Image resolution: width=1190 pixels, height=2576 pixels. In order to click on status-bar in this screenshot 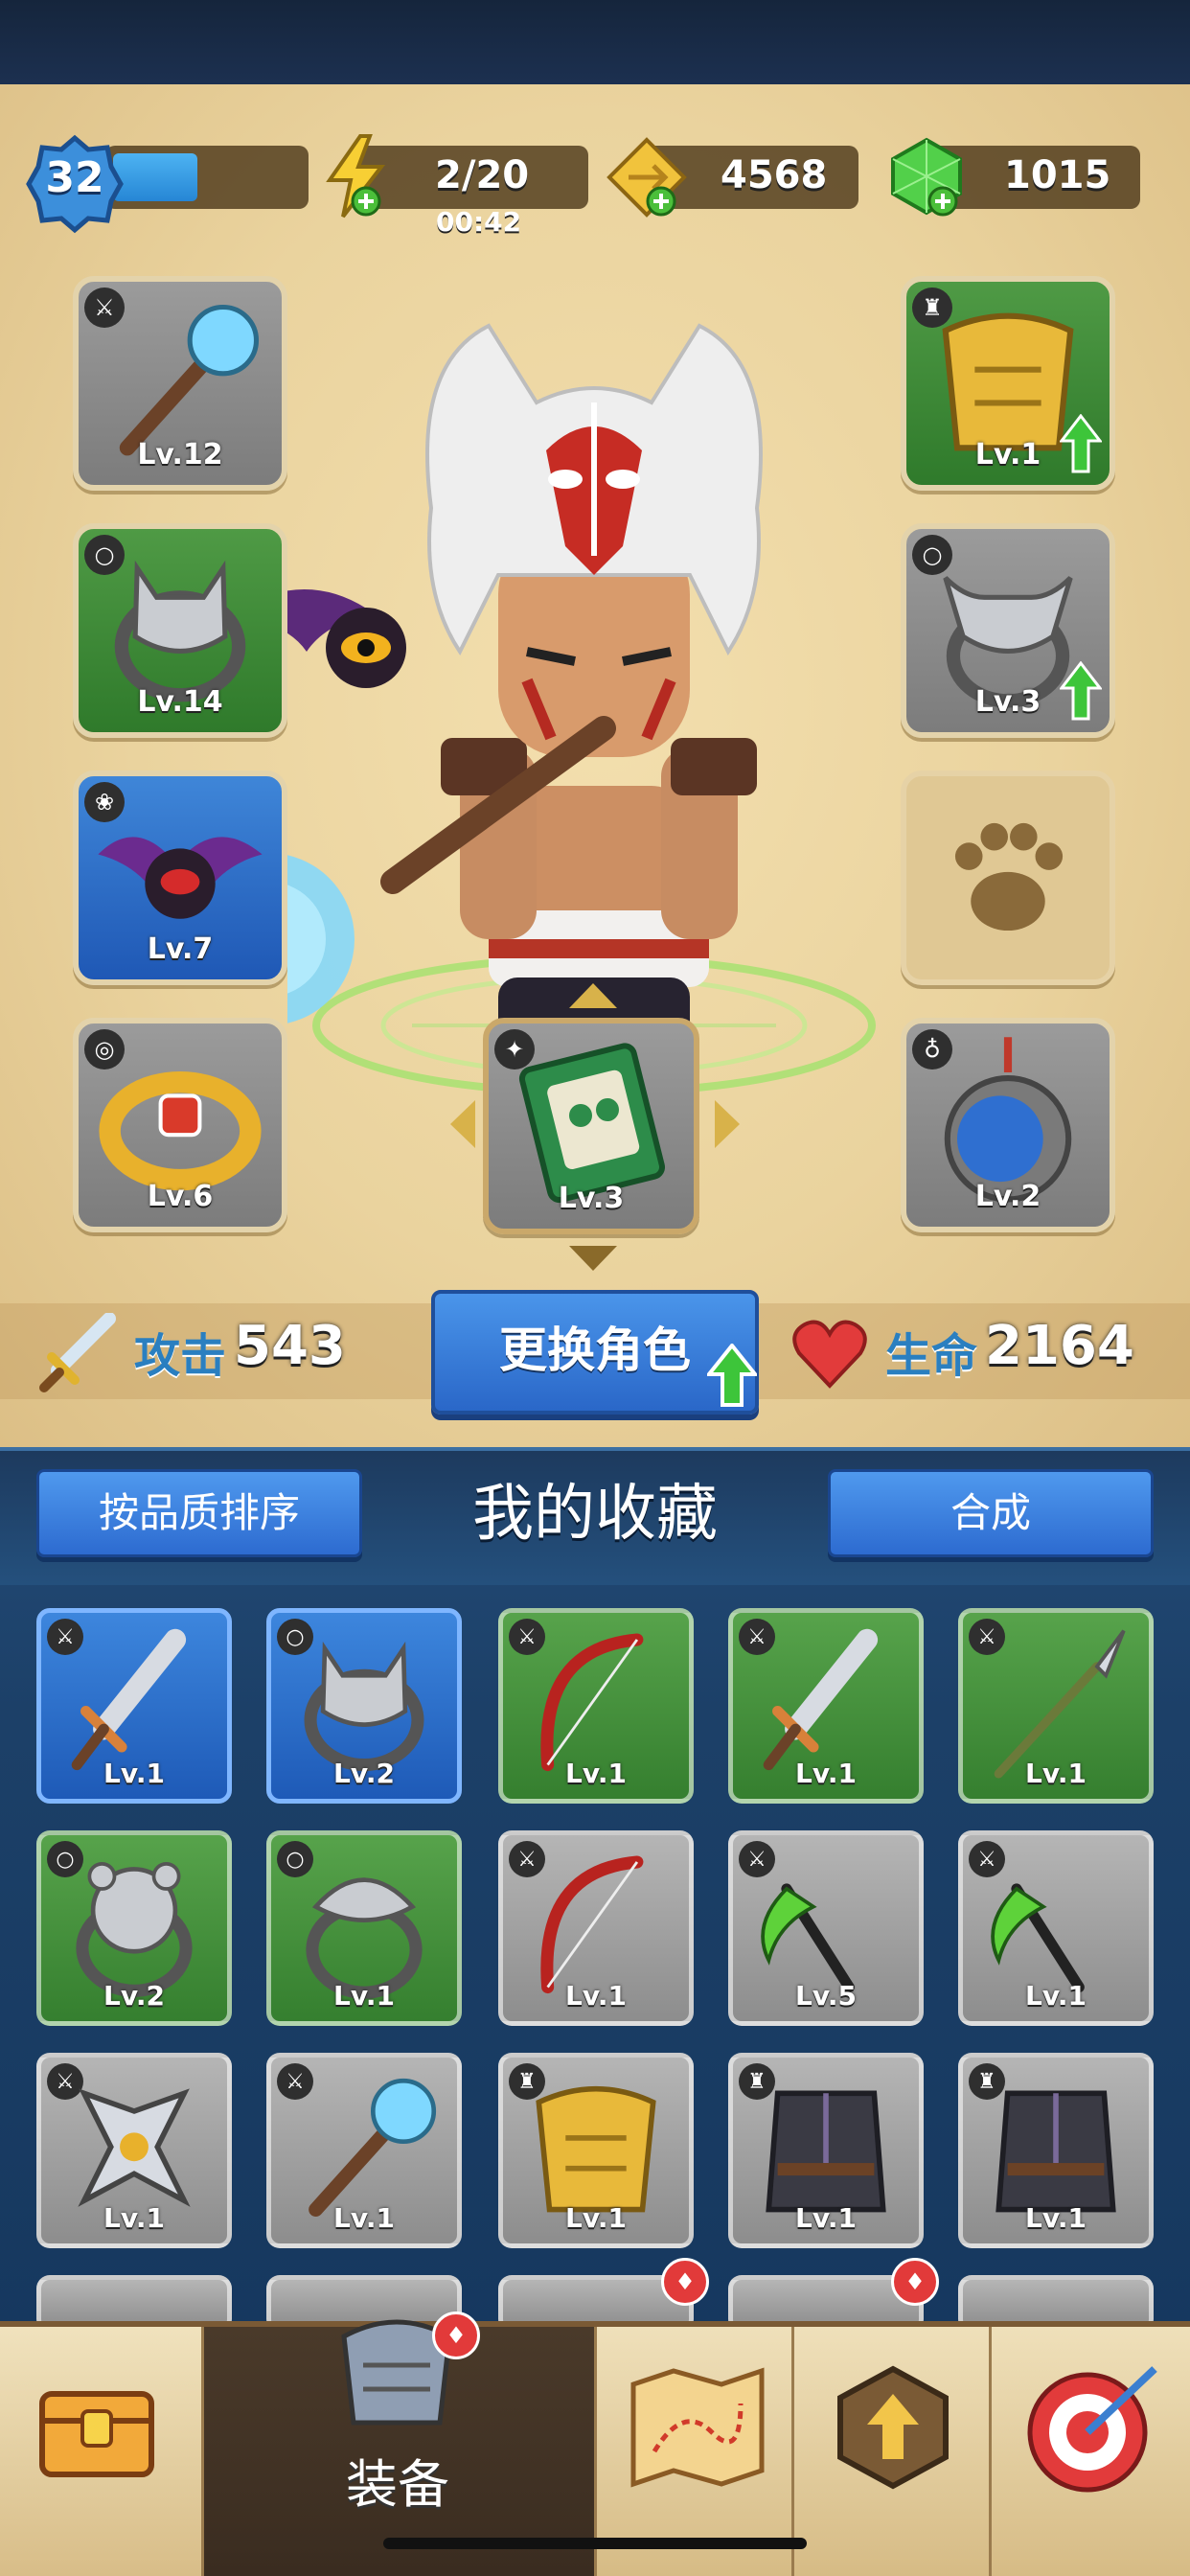, I will do `click(595, 42)`.